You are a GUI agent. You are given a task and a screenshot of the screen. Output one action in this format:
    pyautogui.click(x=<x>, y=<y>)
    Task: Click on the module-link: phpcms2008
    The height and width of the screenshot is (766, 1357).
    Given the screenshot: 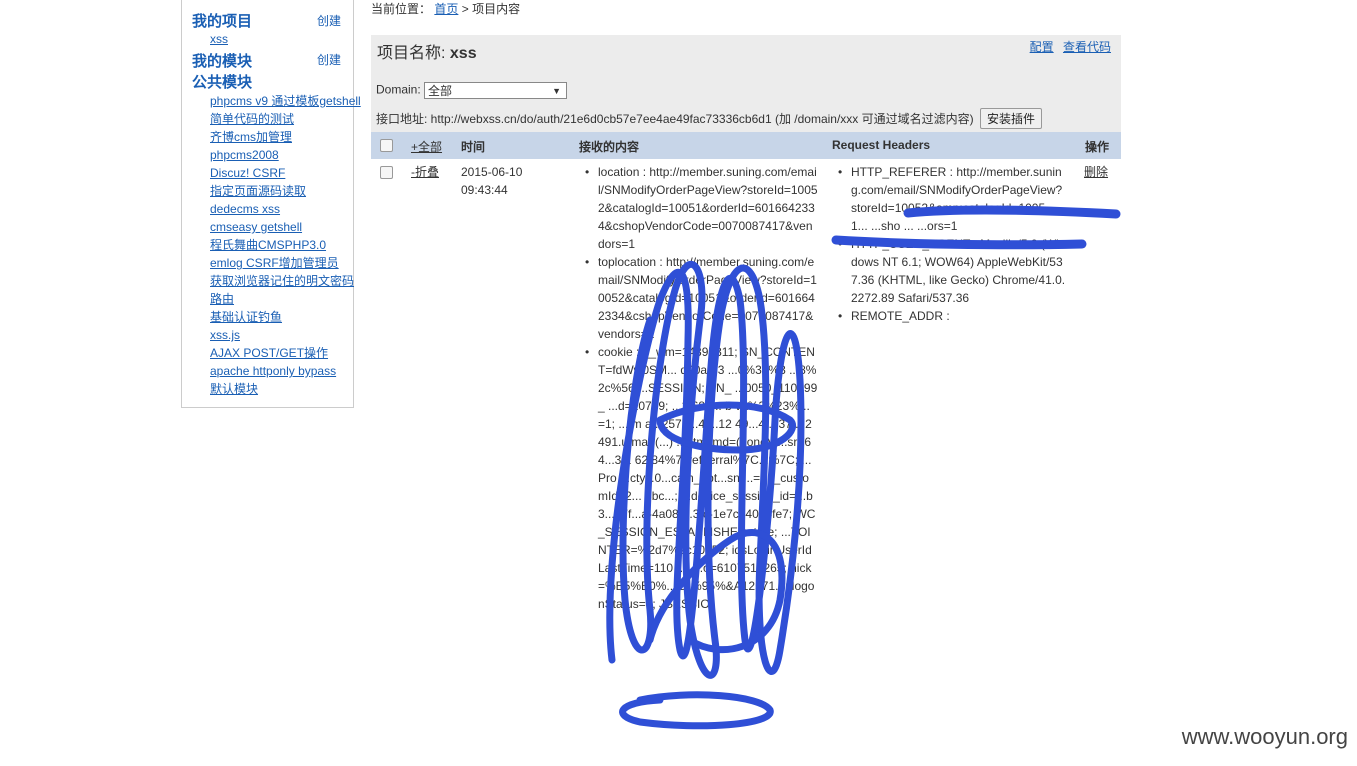 What is the action you would take?
    pyautogui.click(x=285, y=155)
    